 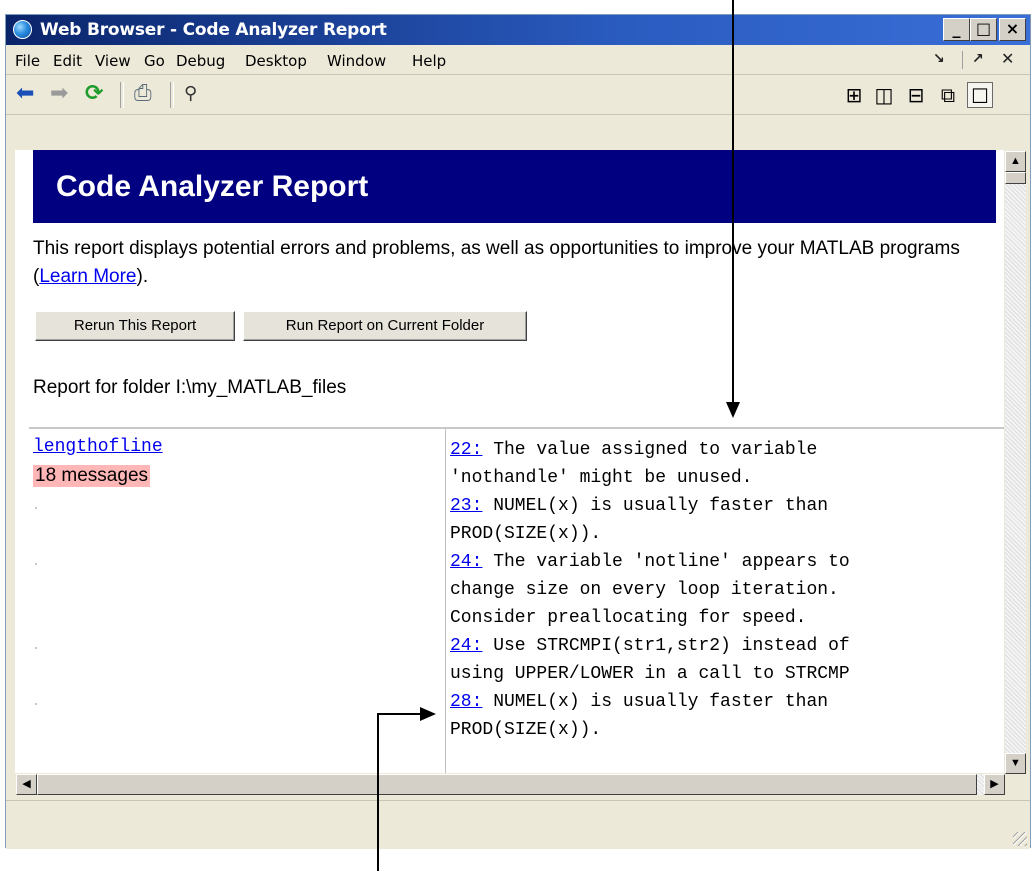 What do you see at coordinates (1015, 763) in the screenshot?
I see `scroll-down-arrow-icon: ▼` at bounding box center [1015, 763].